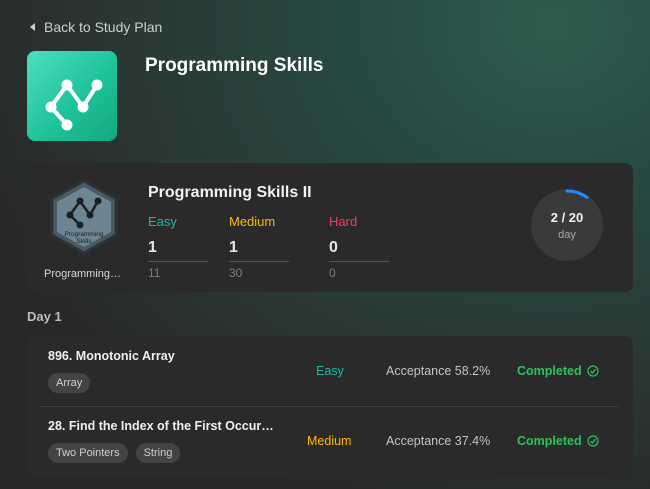  What do you see at coordinates (44, 316) in the screenshot?
I see `day-label: Day 1` at bounding box center [44, 316].